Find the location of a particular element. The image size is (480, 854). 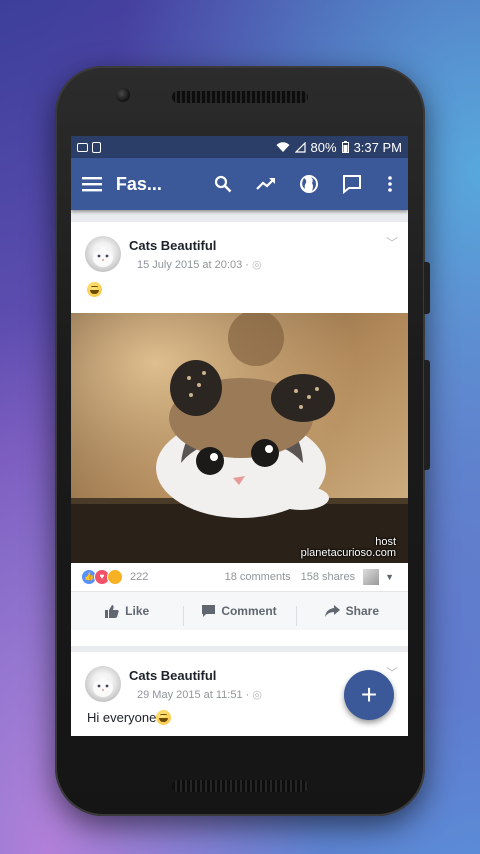

image-watermark: host planetacurioso.com is located at coordinates (348, 547).